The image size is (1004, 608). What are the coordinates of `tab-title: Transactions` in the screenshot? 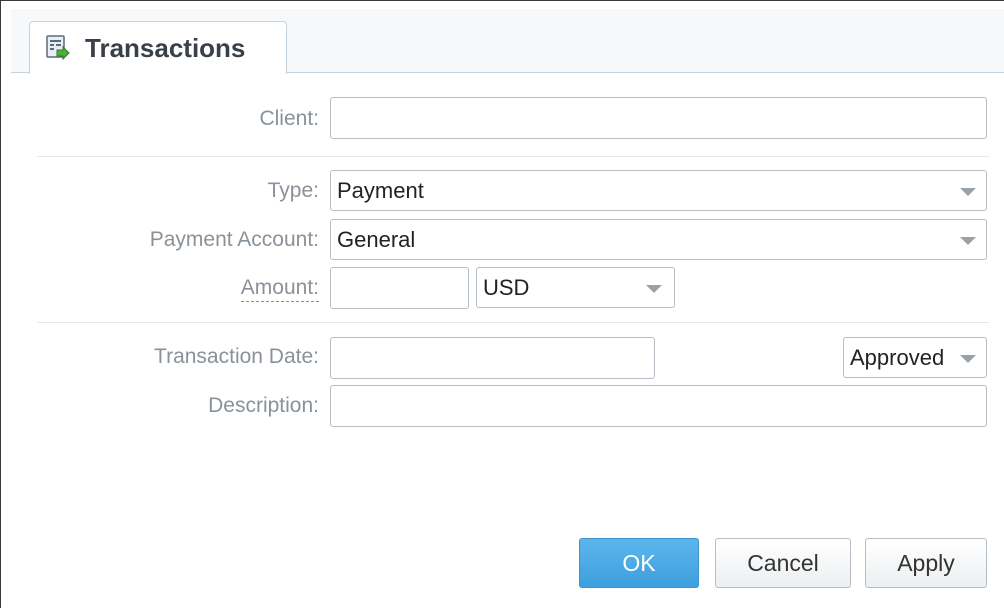 It's located at (165, 48).